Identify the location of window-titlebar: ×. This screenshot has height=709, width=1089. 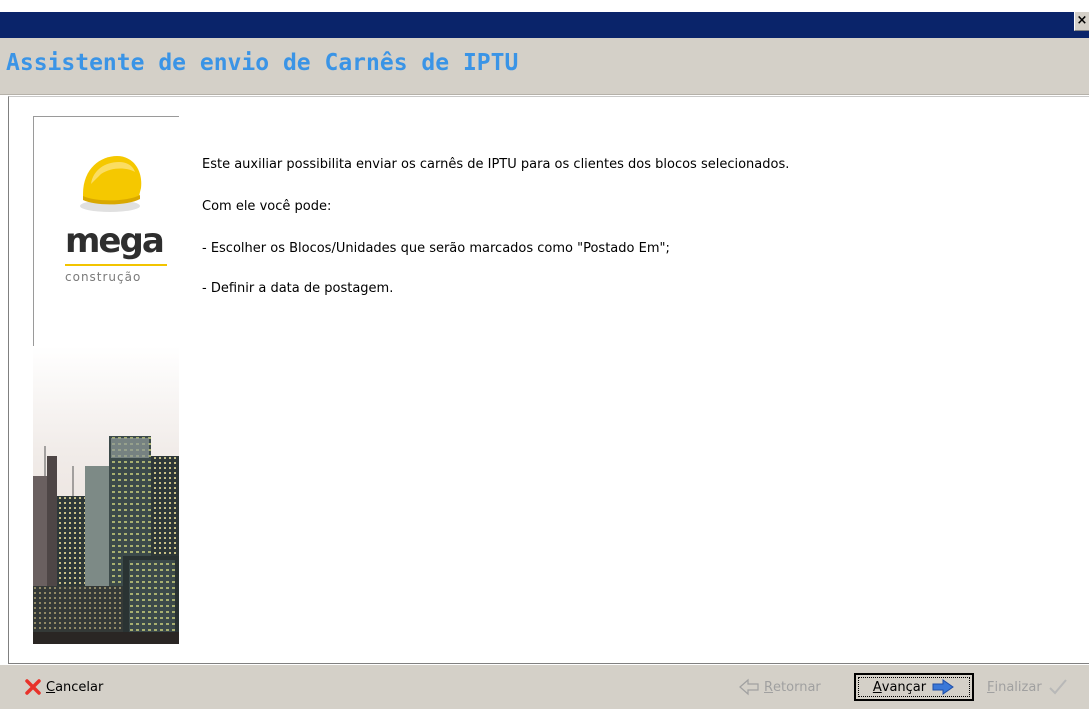
(544, 25).